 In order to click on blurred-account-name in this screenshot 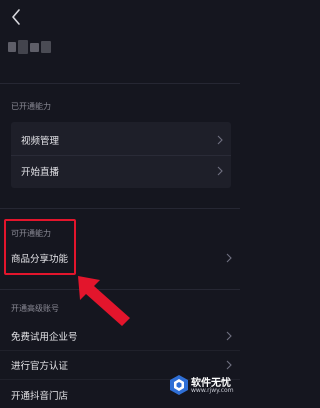, I will do `click(30, 47)`.